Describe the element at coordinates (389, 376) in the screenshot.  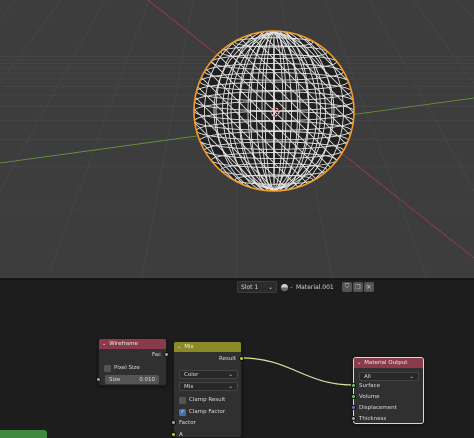
I see `target-dropdown: All ⌄` at that location.